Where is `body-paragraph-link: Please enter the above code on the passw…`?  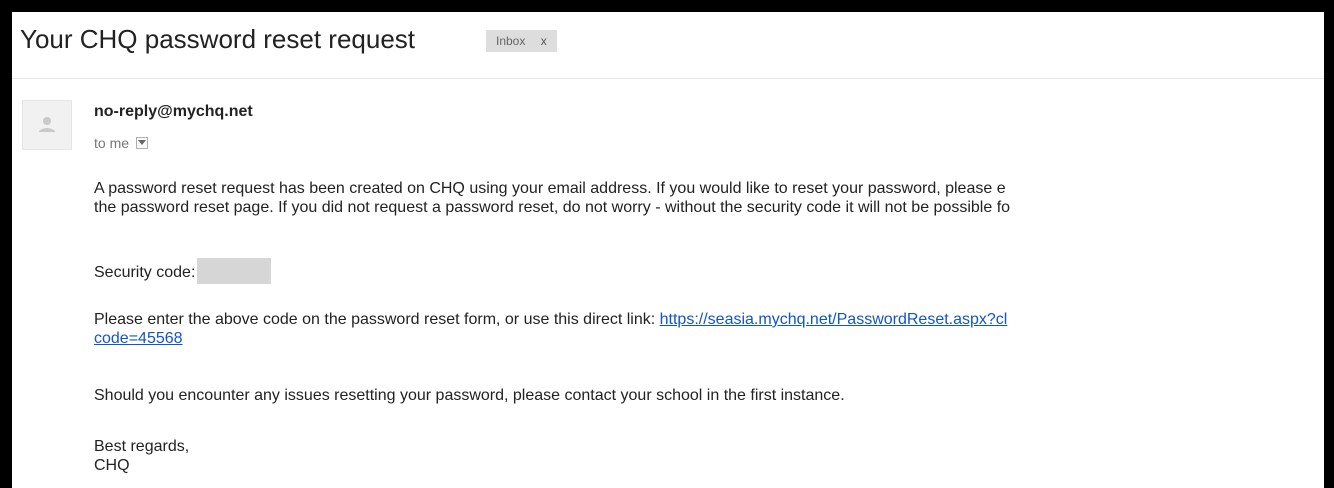
body-paragraph-link: Please enter the above code on the passw… is located at coordinates (550, 329).